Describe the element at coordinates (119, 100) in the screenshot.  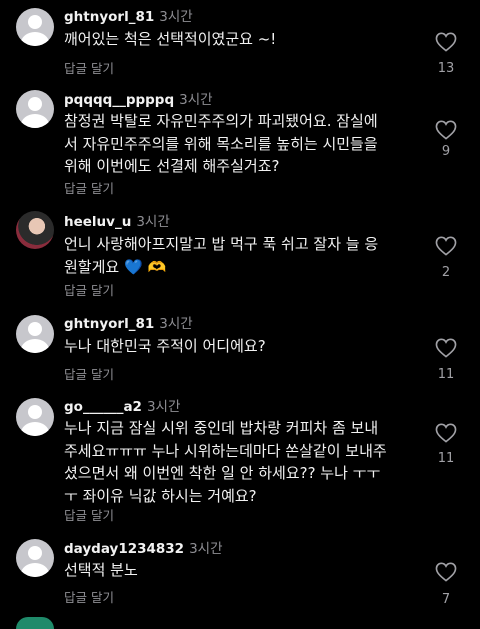
I see `username: pqqqq__ppppq` at that location.